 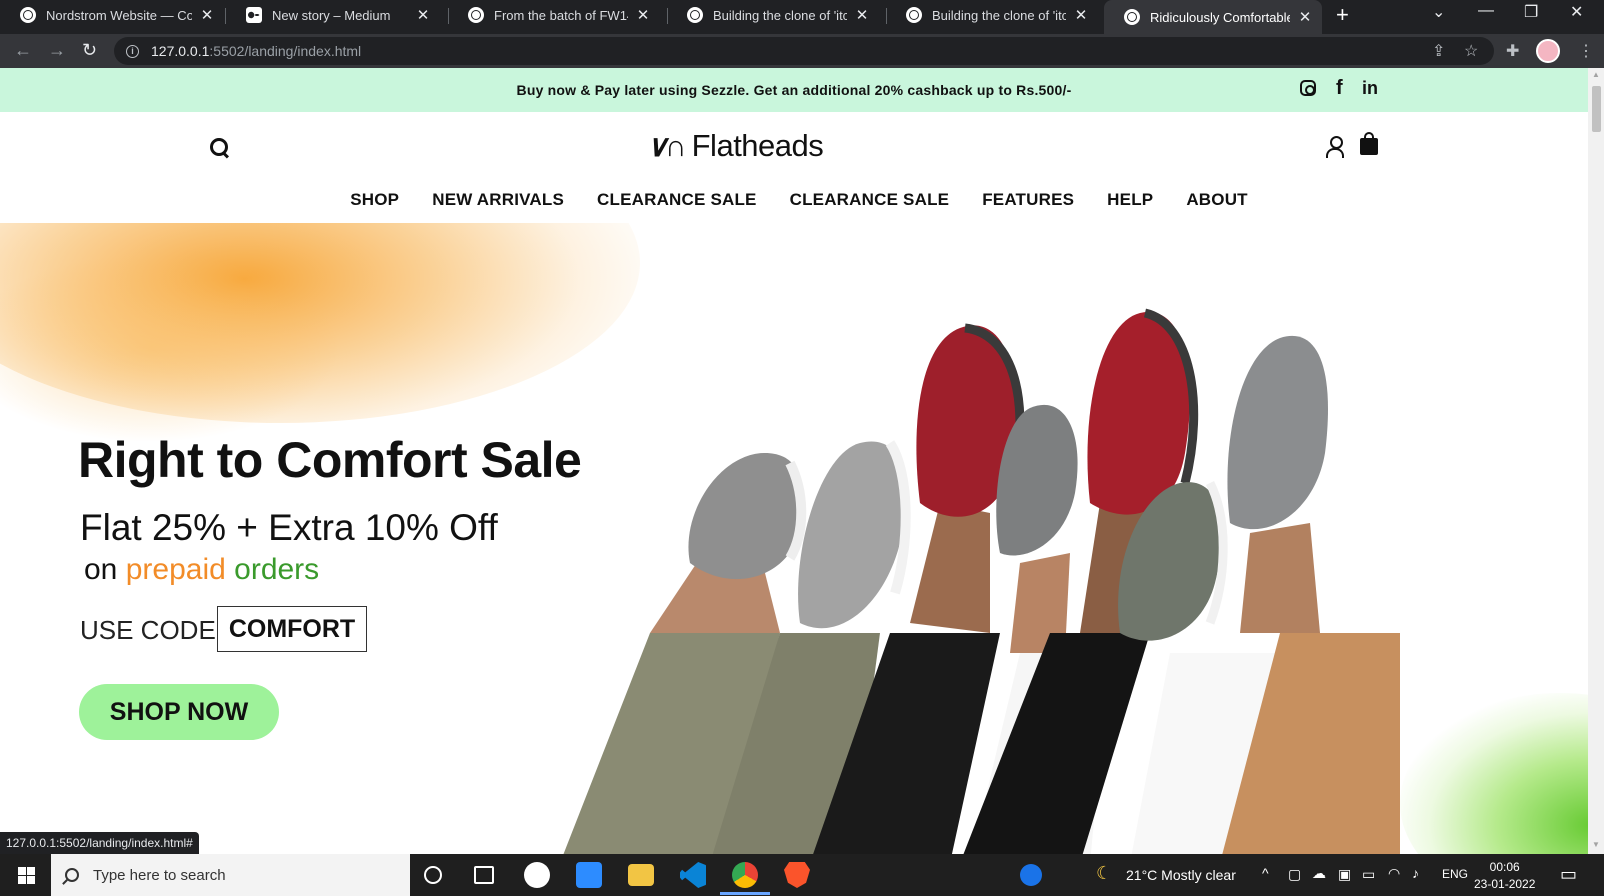 I want to click on profile-avatar, so click(x=1548, y=51).